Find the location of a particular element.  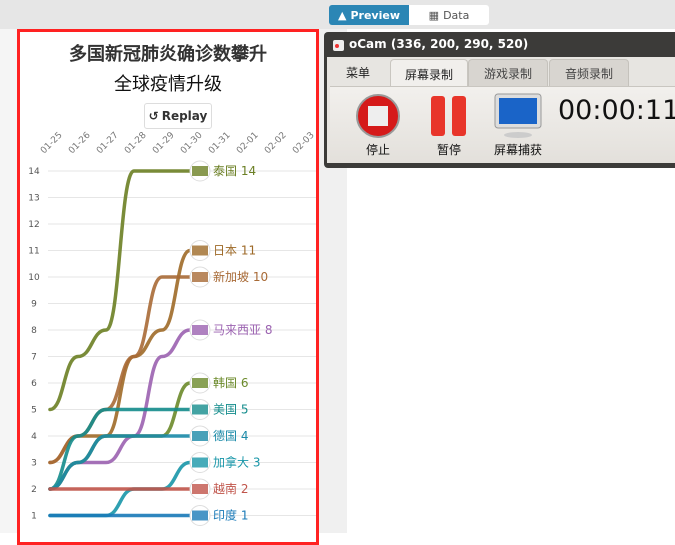

x-tick-label: 01-28 is located at coordinates (136, 143).